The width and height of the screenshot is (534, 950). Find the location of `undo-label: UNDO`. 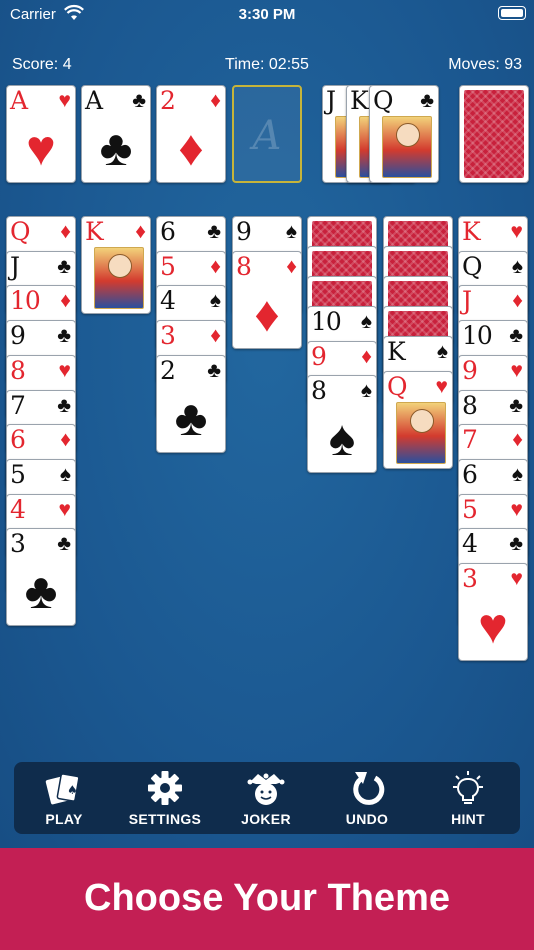

undo-label: UNDO is located at coordinates (367, 819).